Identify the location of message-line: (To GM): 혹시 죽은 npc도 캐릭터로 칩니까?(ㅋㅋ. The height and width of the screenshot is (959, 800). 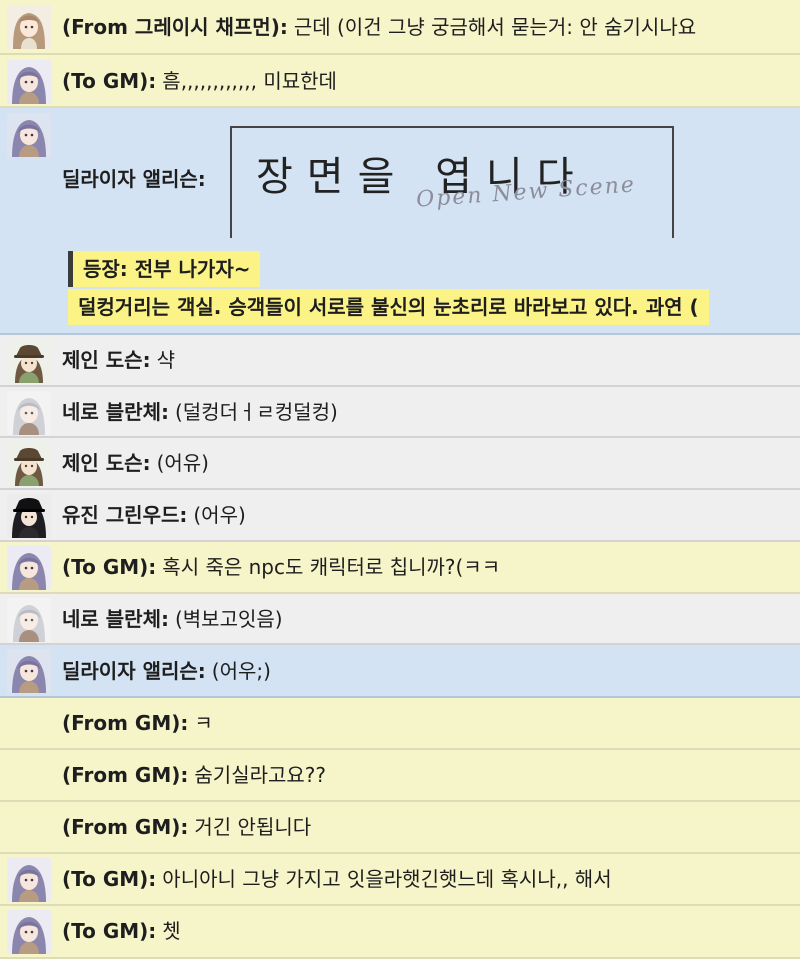
(427, 567).